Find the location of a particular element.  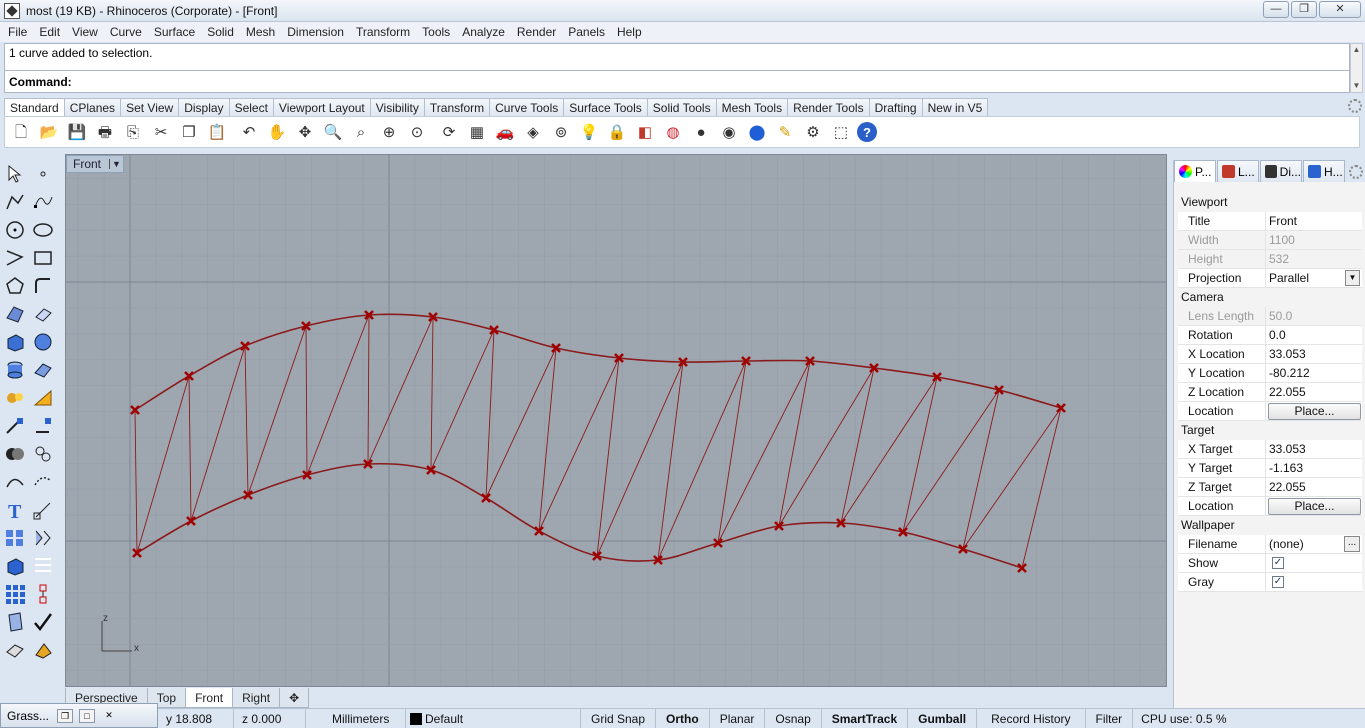

mirror-icon is located at coordinates (43, 538).